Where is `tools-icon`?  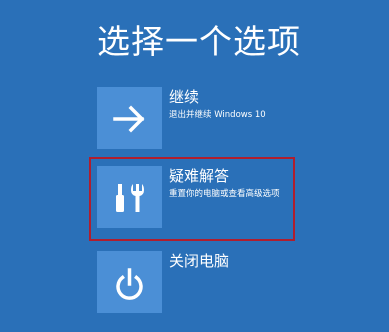 tools-icon is located at coordinates (130, 198).